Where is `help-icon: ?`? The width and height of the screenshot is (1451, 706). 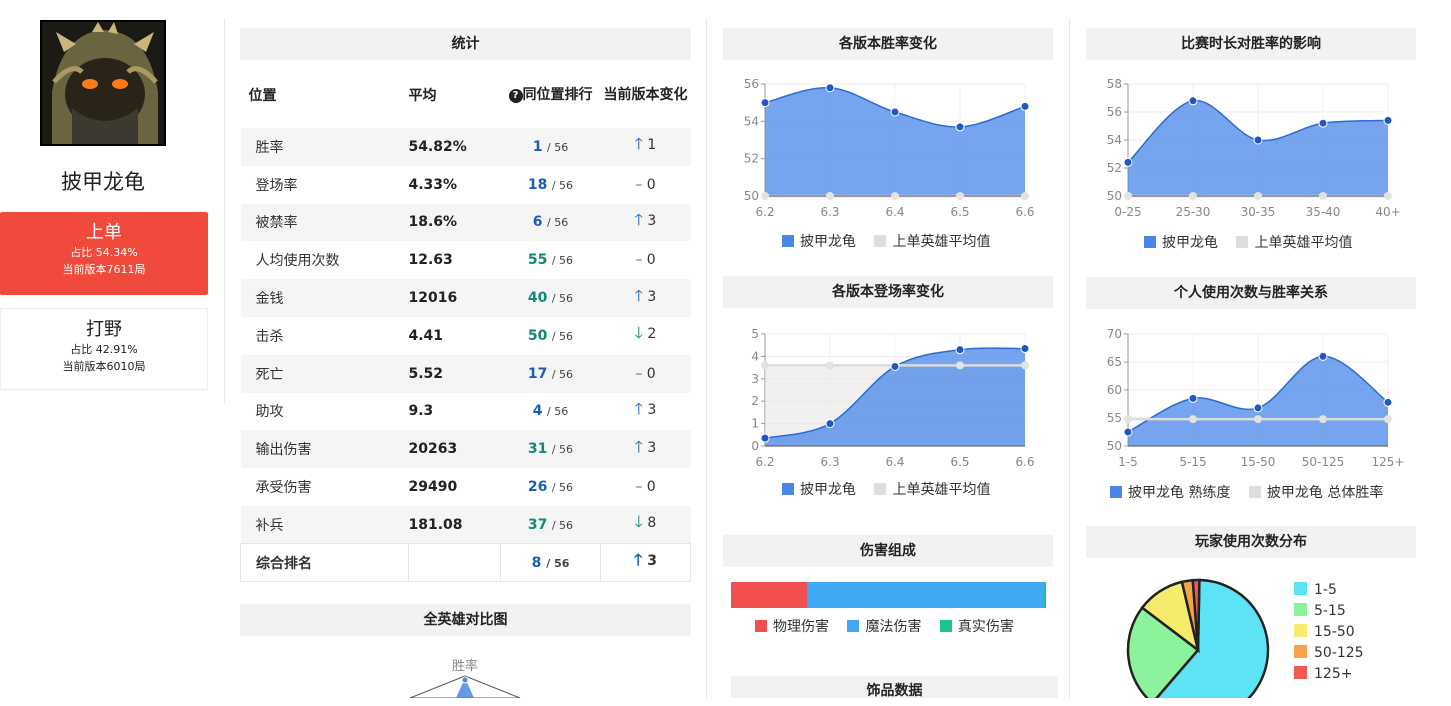
help-icon: ? is located at coordinates (515, 96).